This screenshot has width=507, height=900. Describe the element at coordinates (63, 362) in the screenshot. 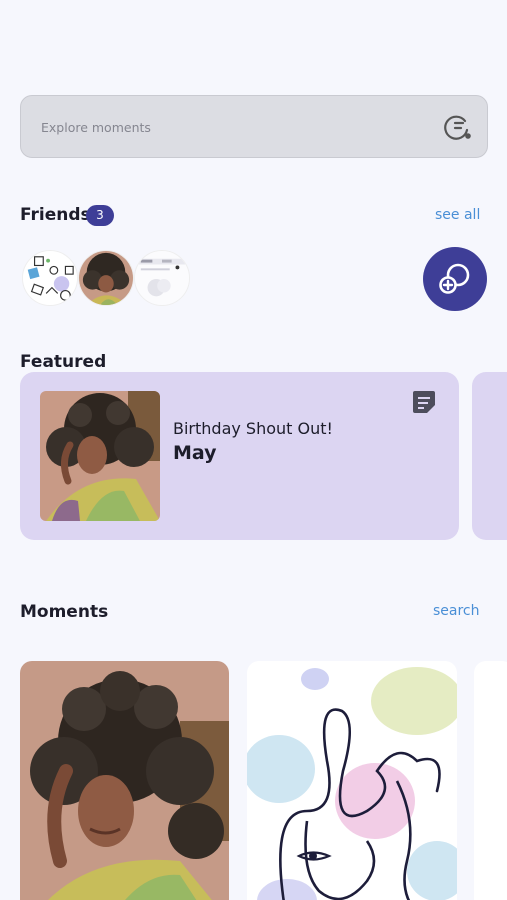

I see `featured-title: Featured` at that location.